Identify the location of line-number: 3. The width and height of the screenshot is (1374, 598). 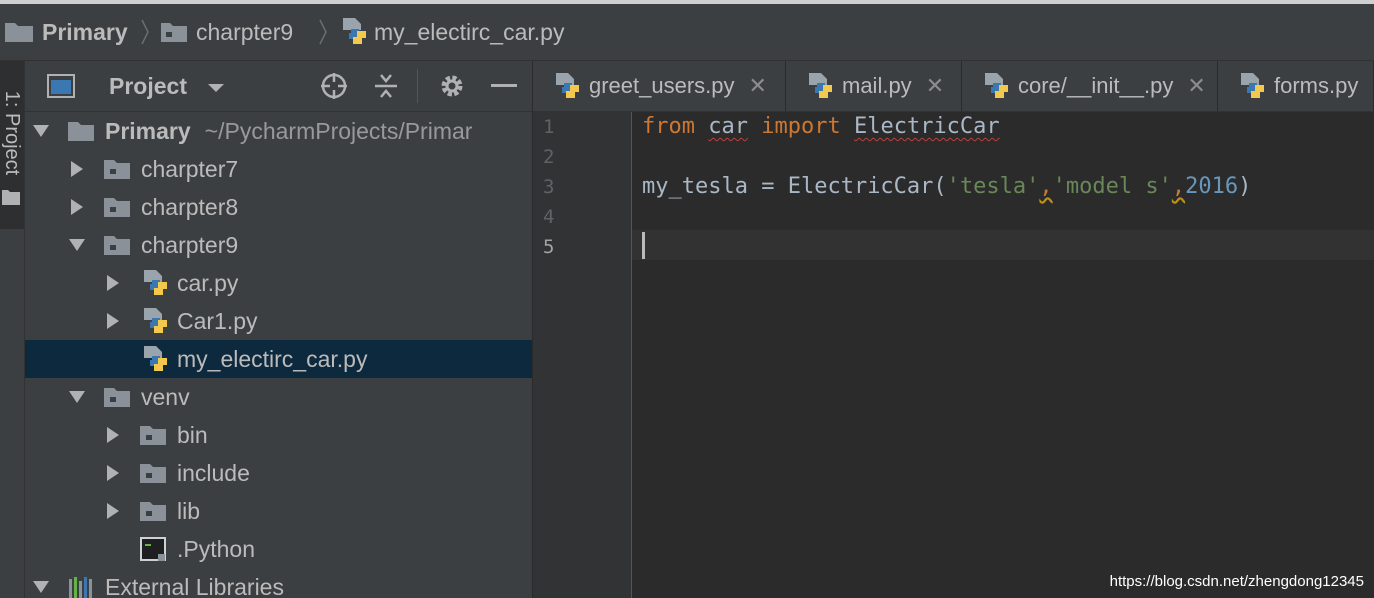
(549, 187).